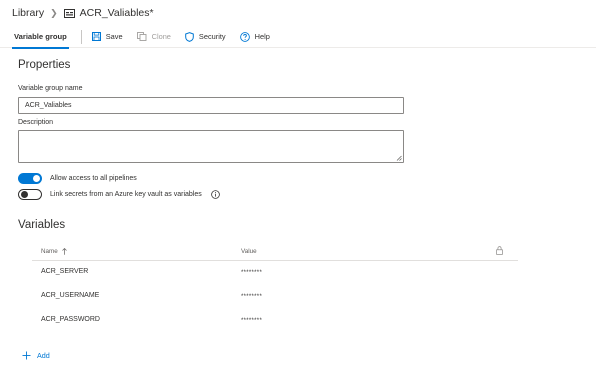 This screenshot has height=385, width=596. What do you see at coordinates (42, 225) in the screenshot?
I see `variables-heading: Variables` at bounding box center [42, 225].